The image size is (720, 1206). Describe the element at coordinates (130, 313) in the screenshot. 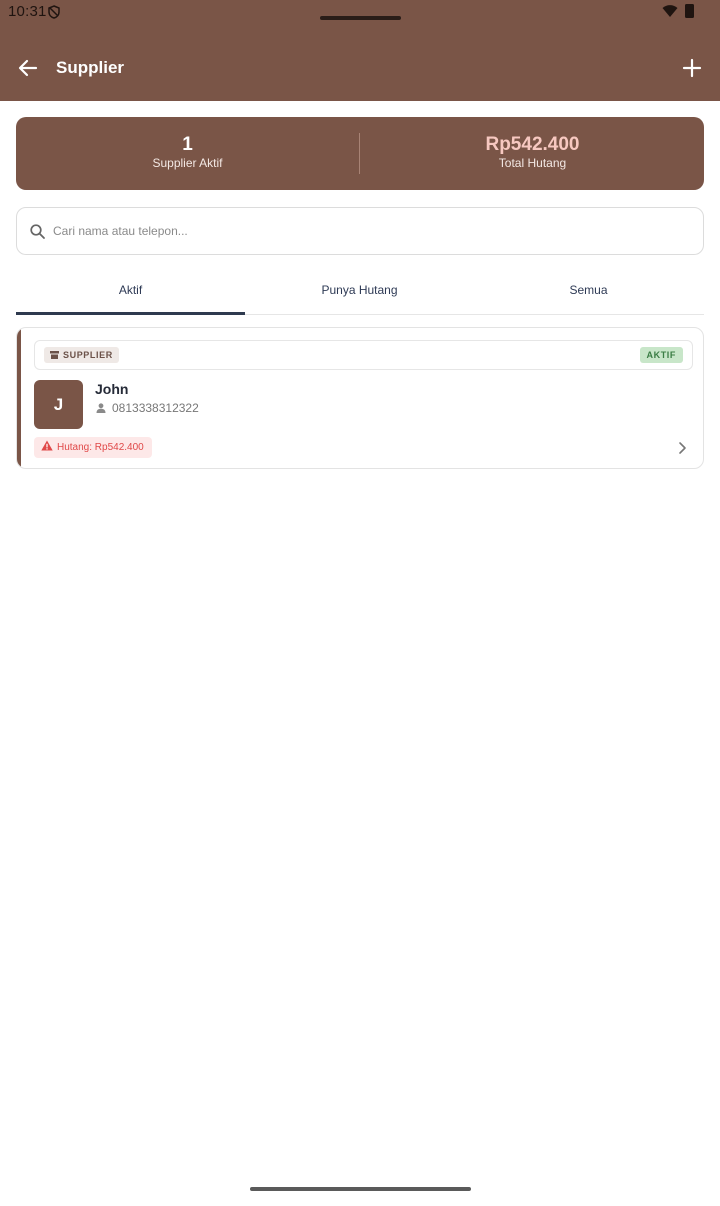

I see `tab-indicator` at that location.